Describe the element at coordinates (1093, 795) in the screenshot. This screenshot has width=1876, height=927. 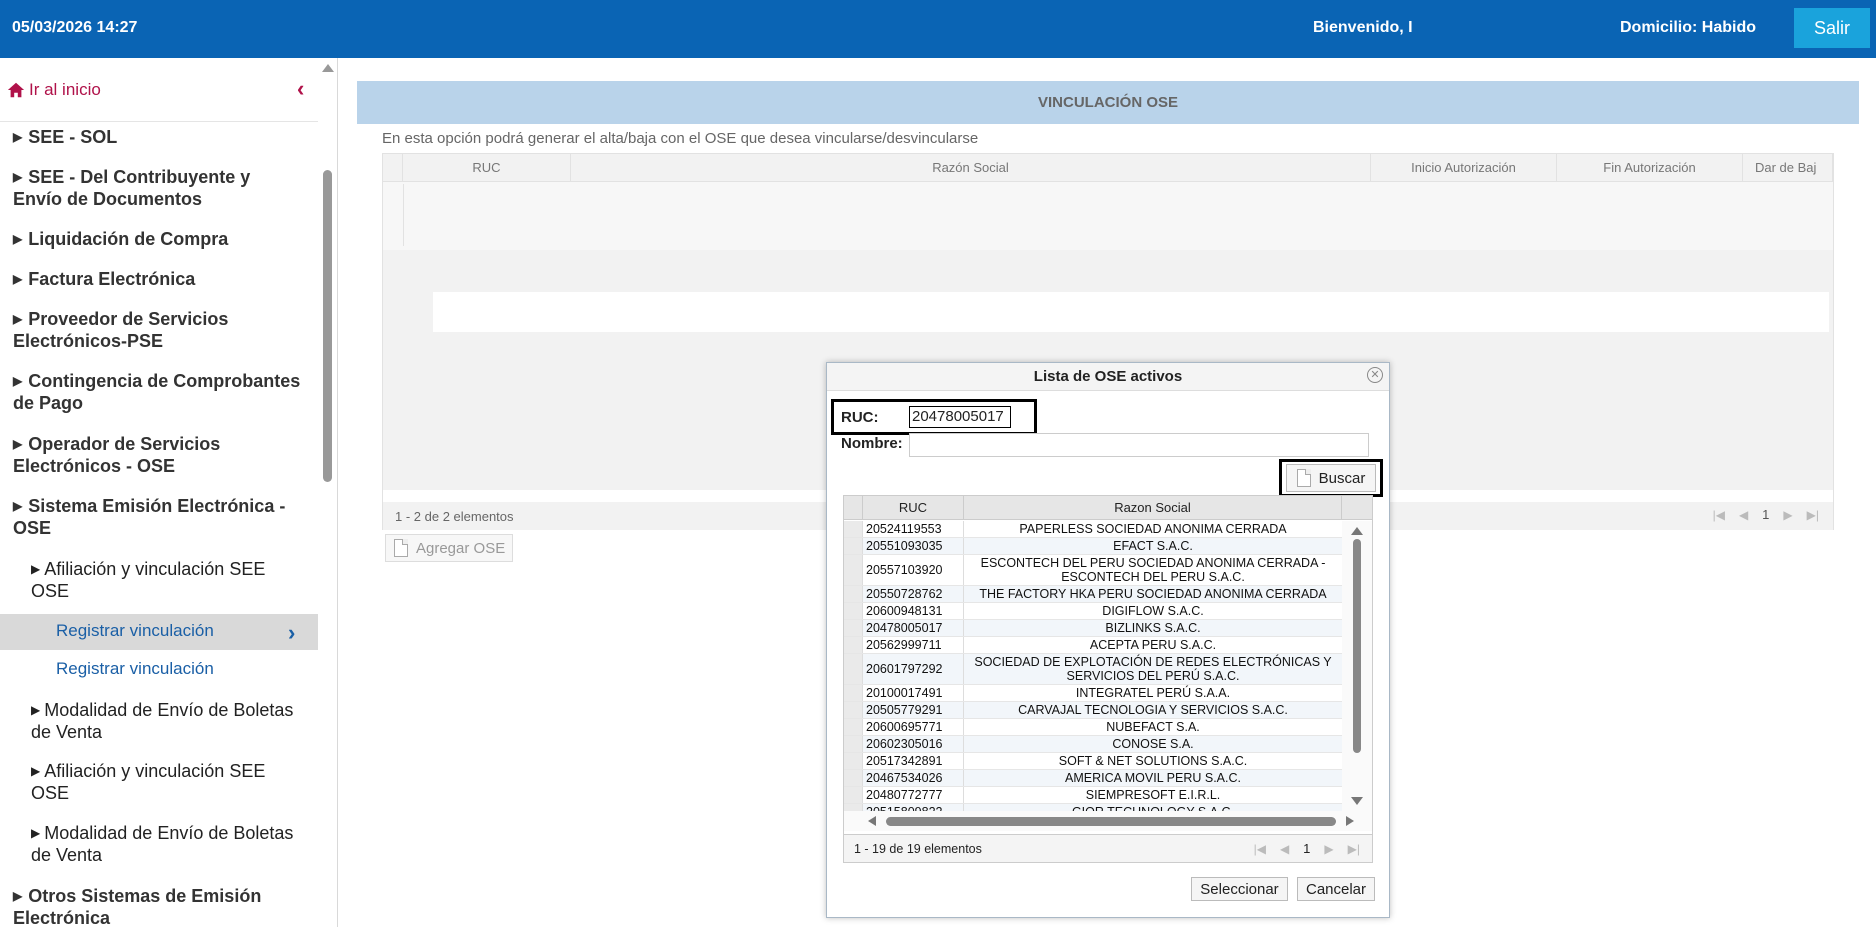
I see `table-row: 20480772777 SIEMPRESOFT E.I.R.L.` at that location.